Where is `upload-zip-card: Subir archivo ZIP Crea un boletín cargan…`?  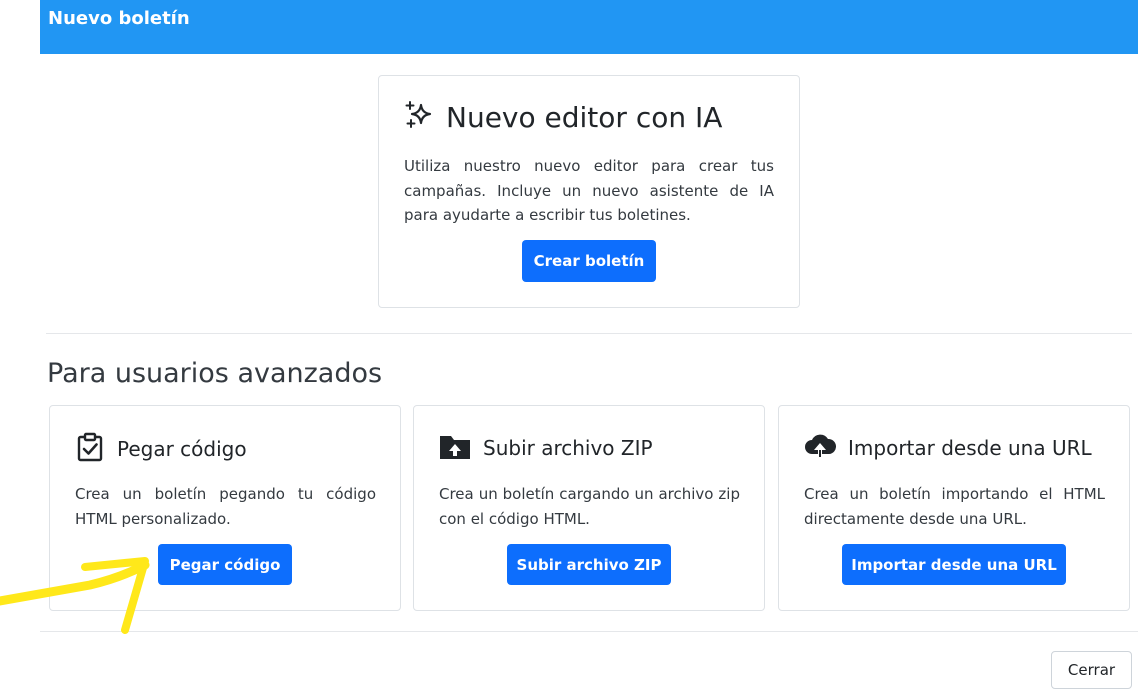
upload-zip-card: Subir archivo ZIP Crea un boletín cargan… is located at coordinates (589, 508).